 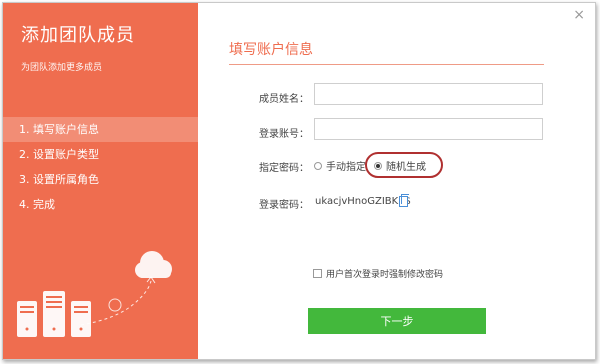 I want to click on server-cloud-illustration, so click(x=94, y=294).